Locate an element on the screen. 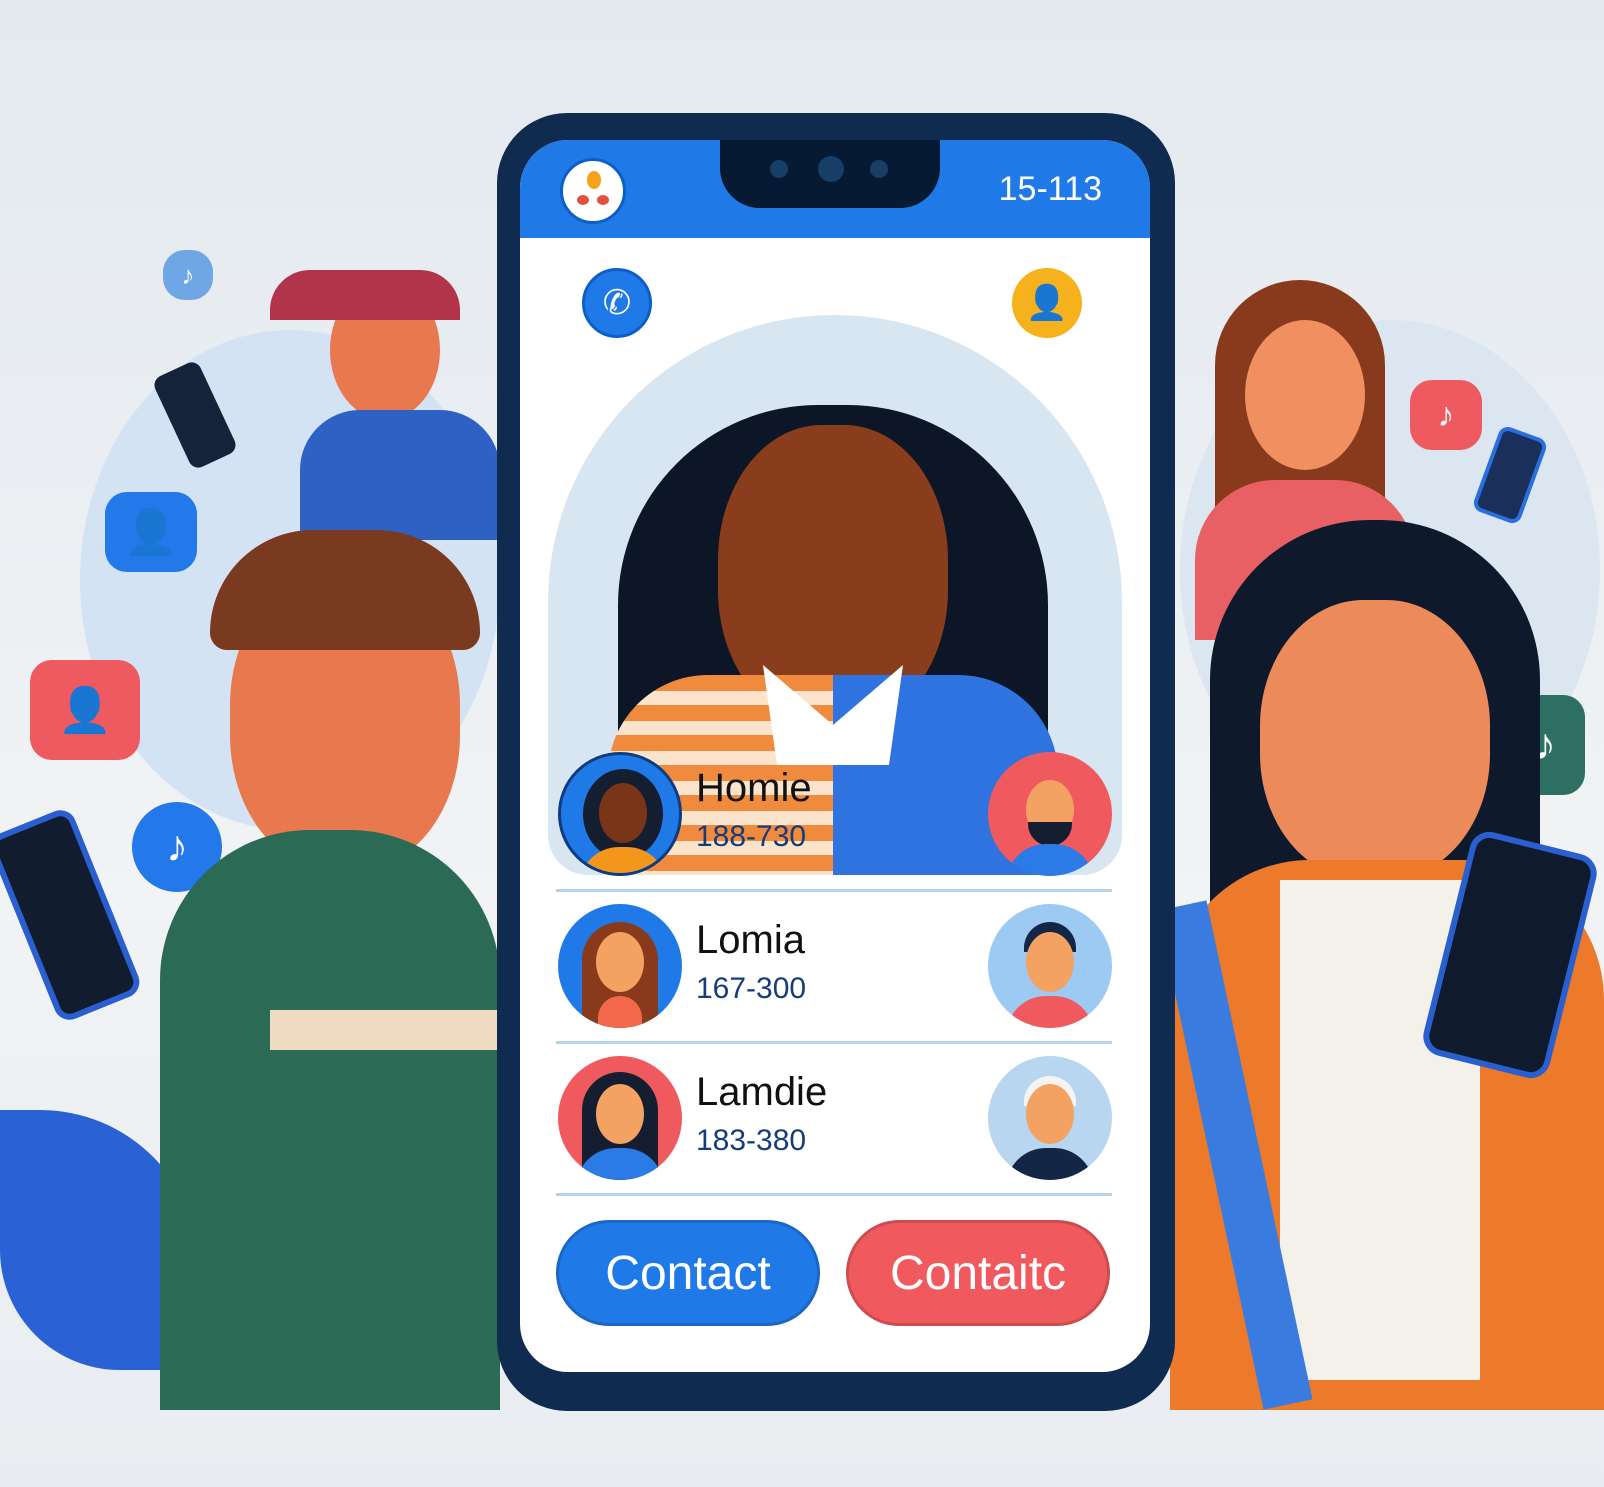 Image resolution: width=1604 pixels, height=1487 pixels. chat-bubble-icon: ♪ is located at coordinates (188, 275).